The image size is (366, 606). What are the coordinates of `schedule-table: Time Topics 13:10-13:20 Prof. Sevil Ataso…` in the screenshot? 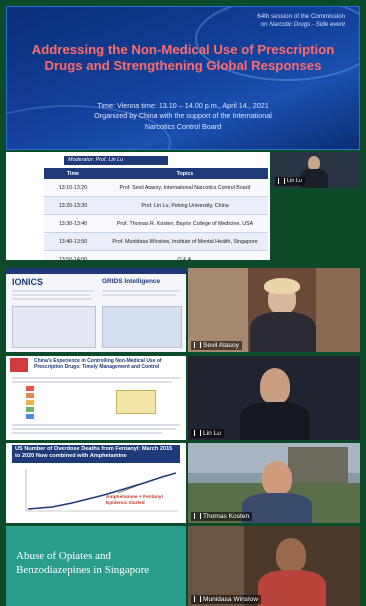 It's located at (156, 214).